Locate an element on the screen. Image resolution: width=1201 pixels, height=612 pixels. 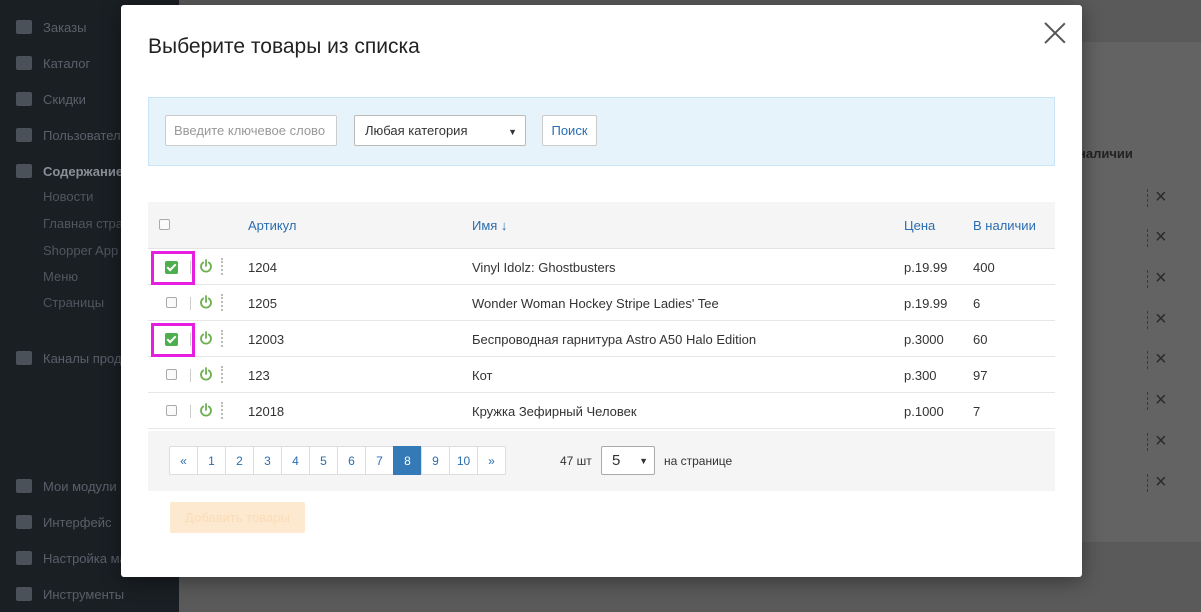
filter-bar: Любая категория ▼ Поиск is located at coordinates (601, 131).